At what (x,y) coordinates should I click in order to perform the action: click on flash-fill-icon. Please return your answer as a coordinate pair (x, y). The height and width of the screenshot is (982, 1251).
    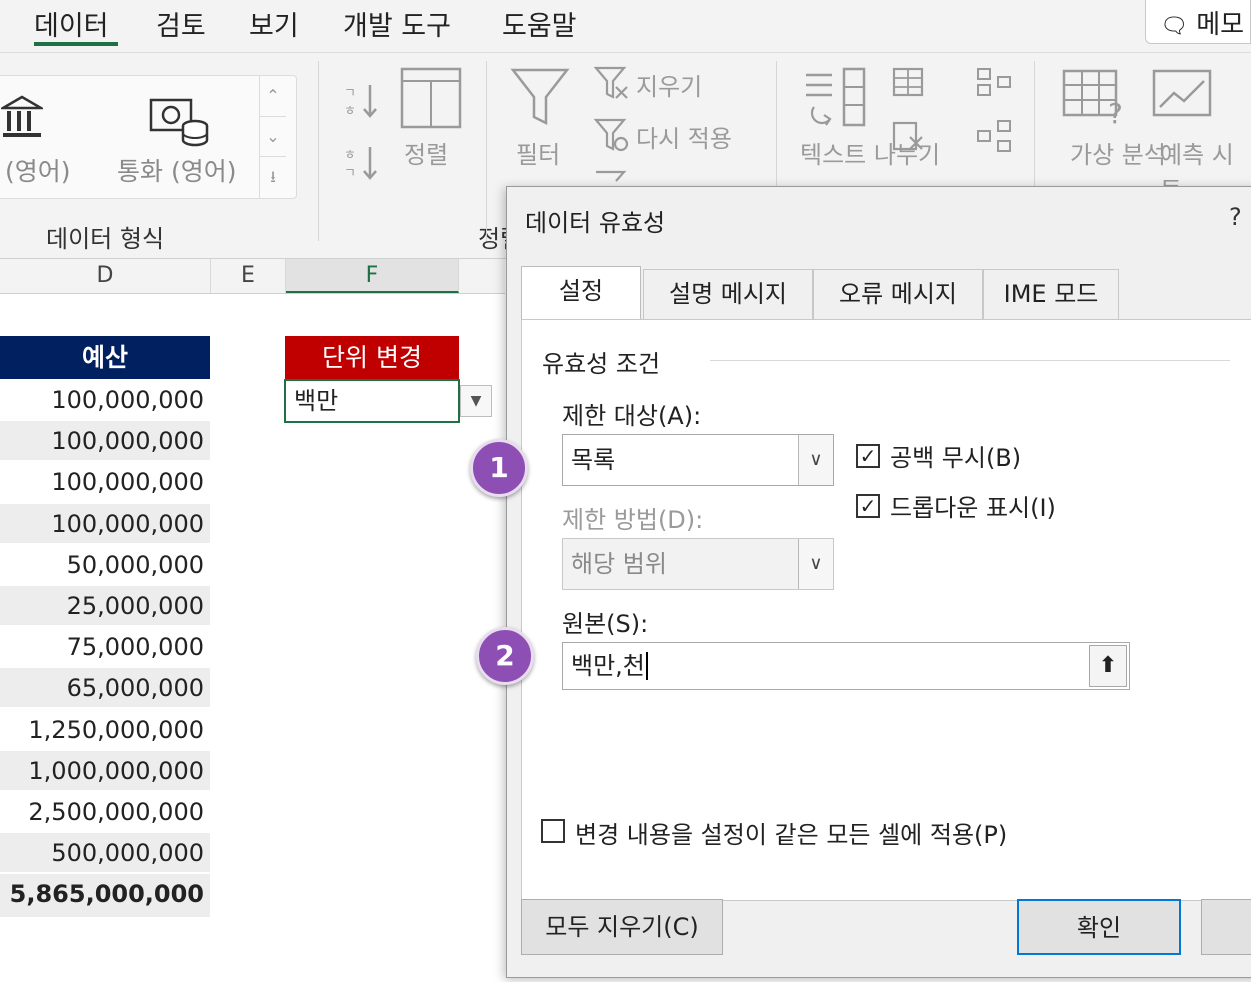
    Looking at the image, I should click on (909, 82).